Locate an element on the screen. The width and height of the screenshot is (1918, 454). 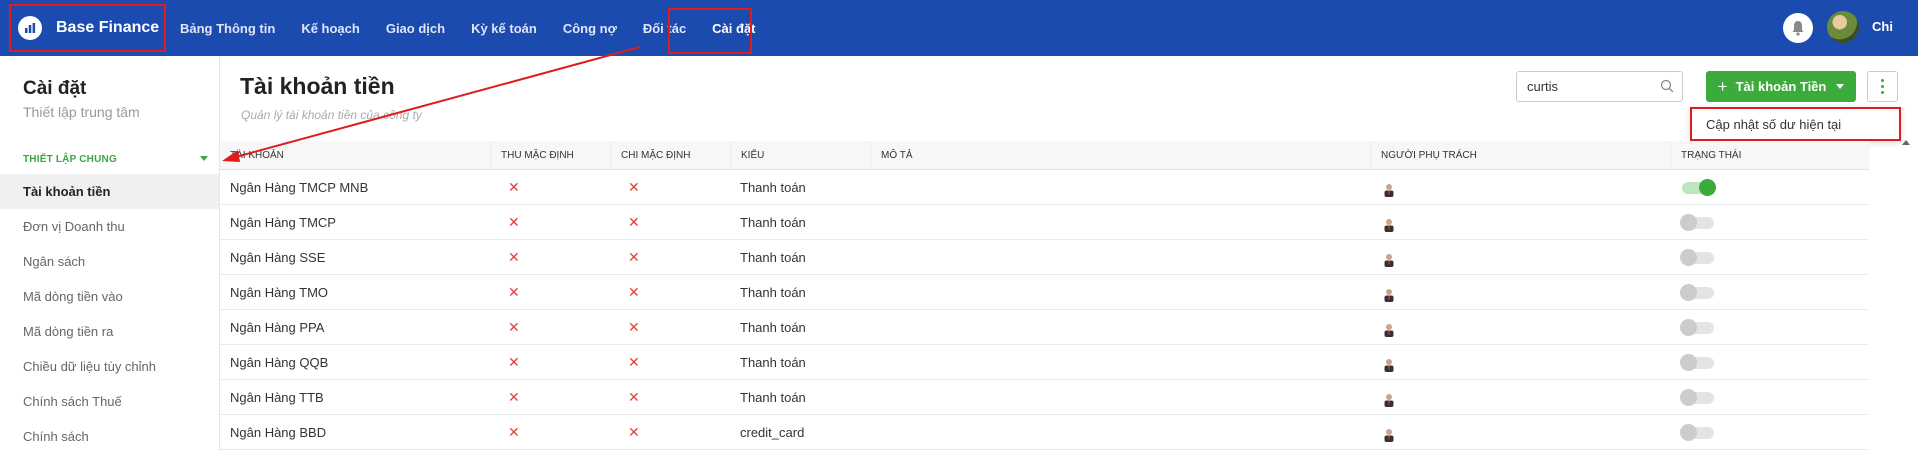
search-icon is located at coordinates (1667, 86).